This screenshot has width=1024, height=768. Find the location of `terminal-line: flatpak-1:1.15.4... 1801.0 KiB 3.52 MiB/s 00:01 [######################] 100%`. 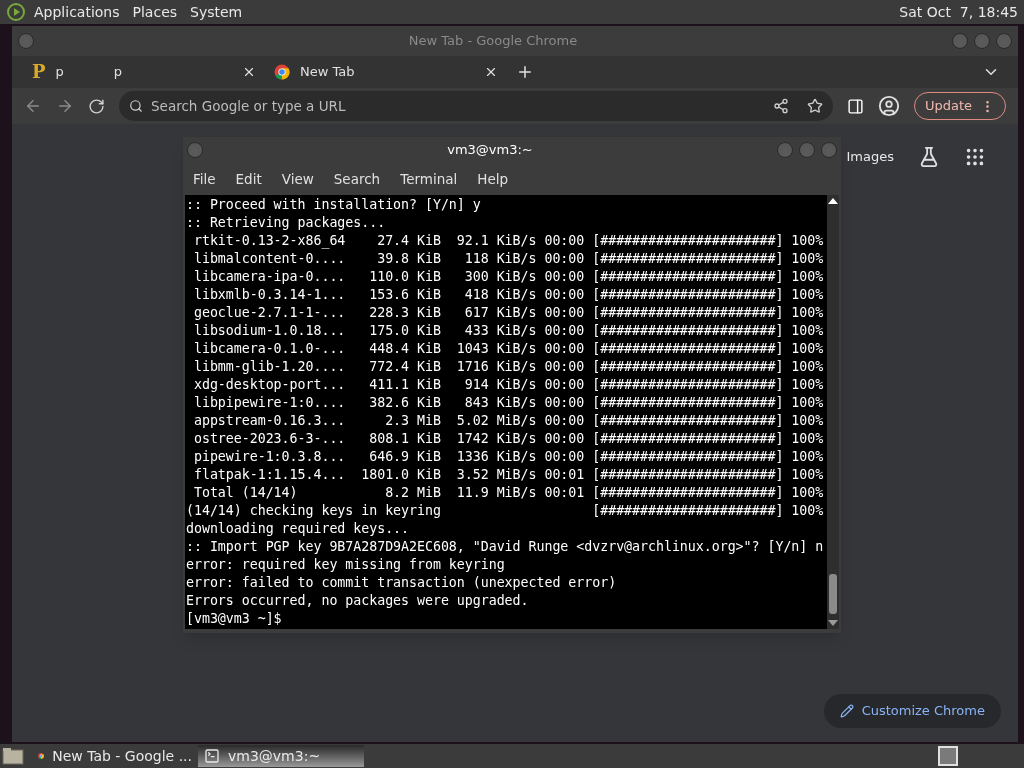

terminal-line: flatpak-1:1.15.4... 1801.0 KiB 3.52 MiB/s 00:01 [######################] 100% is located at coordinates (508, 475).